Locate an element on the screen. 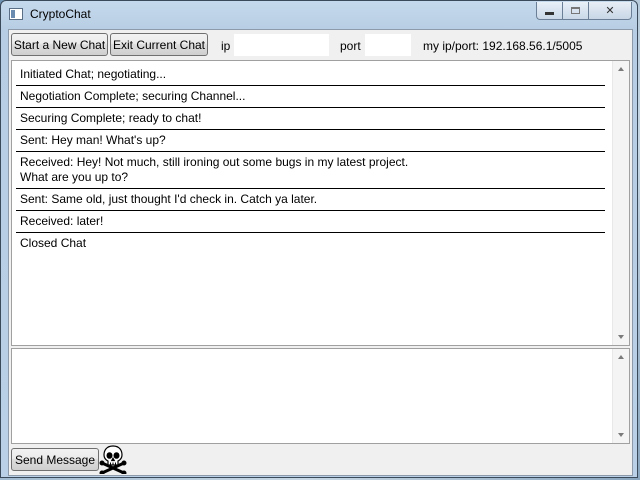  maximize-icon is located at coordinates (575, 10).